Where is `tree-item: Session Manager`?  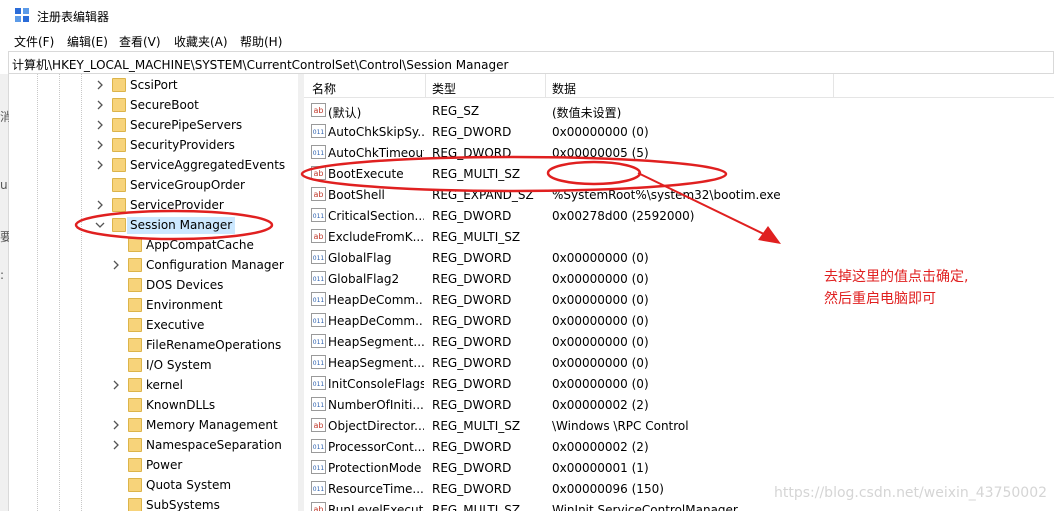 tree-item: Session Manager is located at coordinates (149, 225).